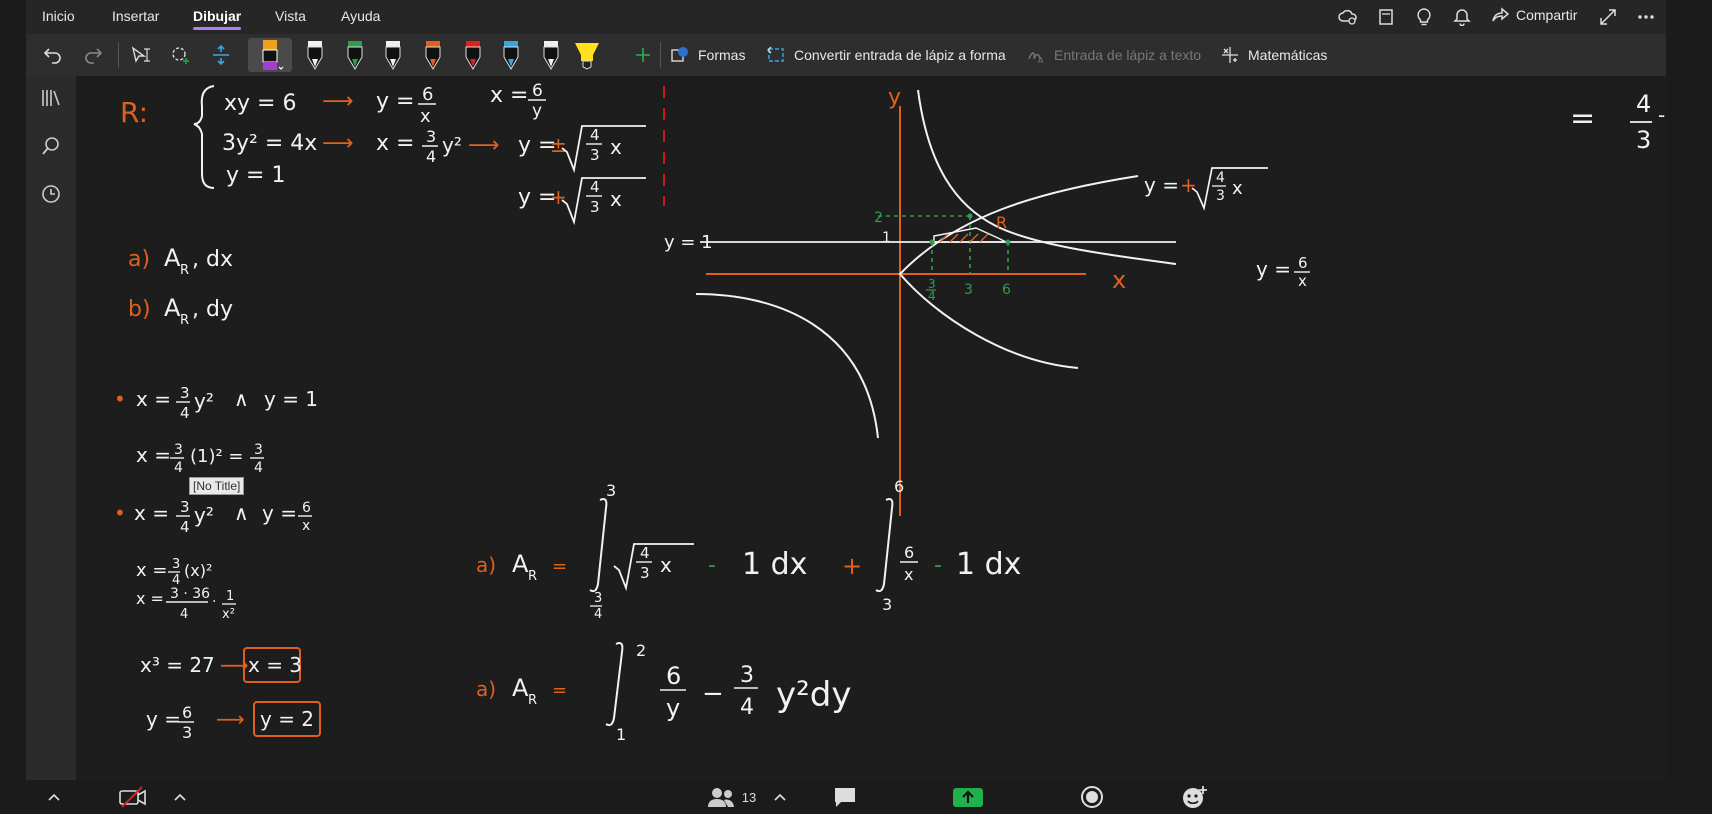 This screenshot has width=1712, height=814. What do you see at coordinates (181, 55) in the screenshot?
I see `add-space-button` at bounding box center [181, 55].